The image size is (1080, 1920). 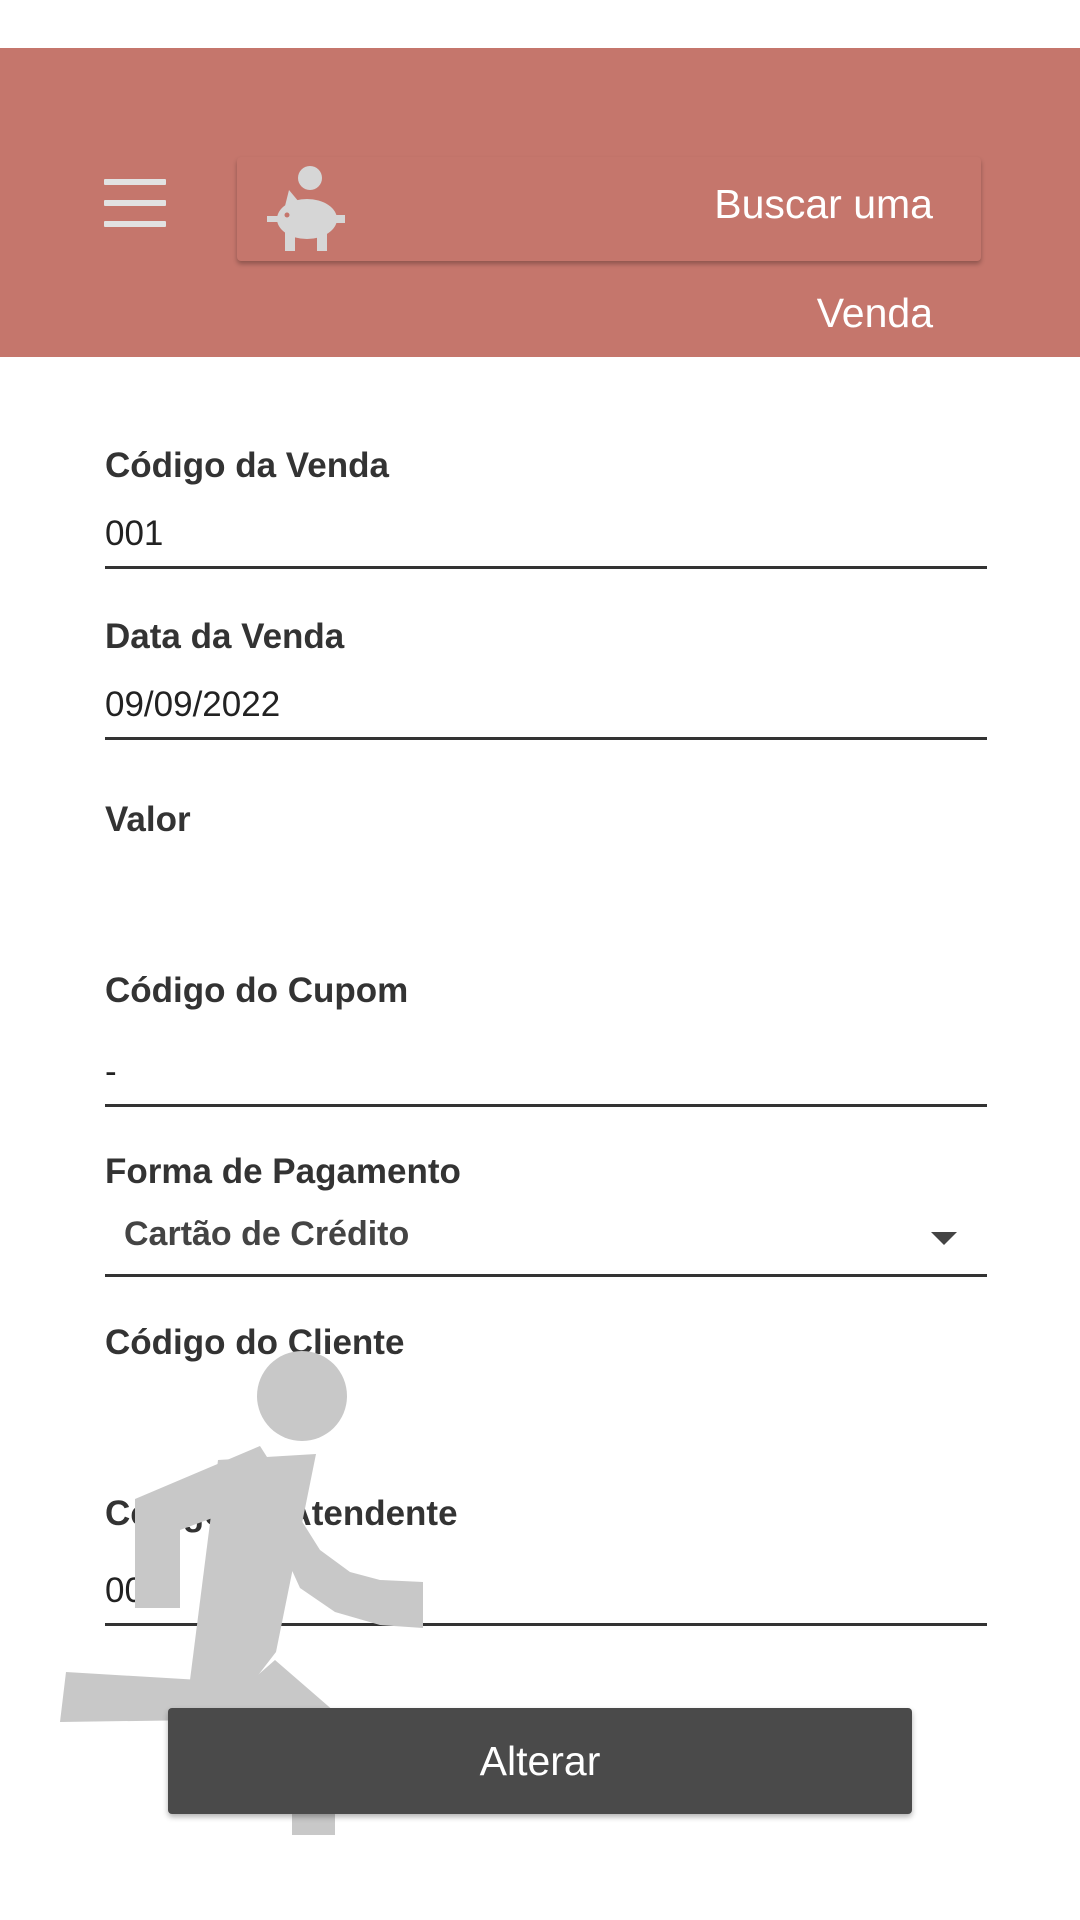 What do you see at coordinates (546, 738) in the screenshot?
I see `sale-date-underline` at bounding box center [546, 738].